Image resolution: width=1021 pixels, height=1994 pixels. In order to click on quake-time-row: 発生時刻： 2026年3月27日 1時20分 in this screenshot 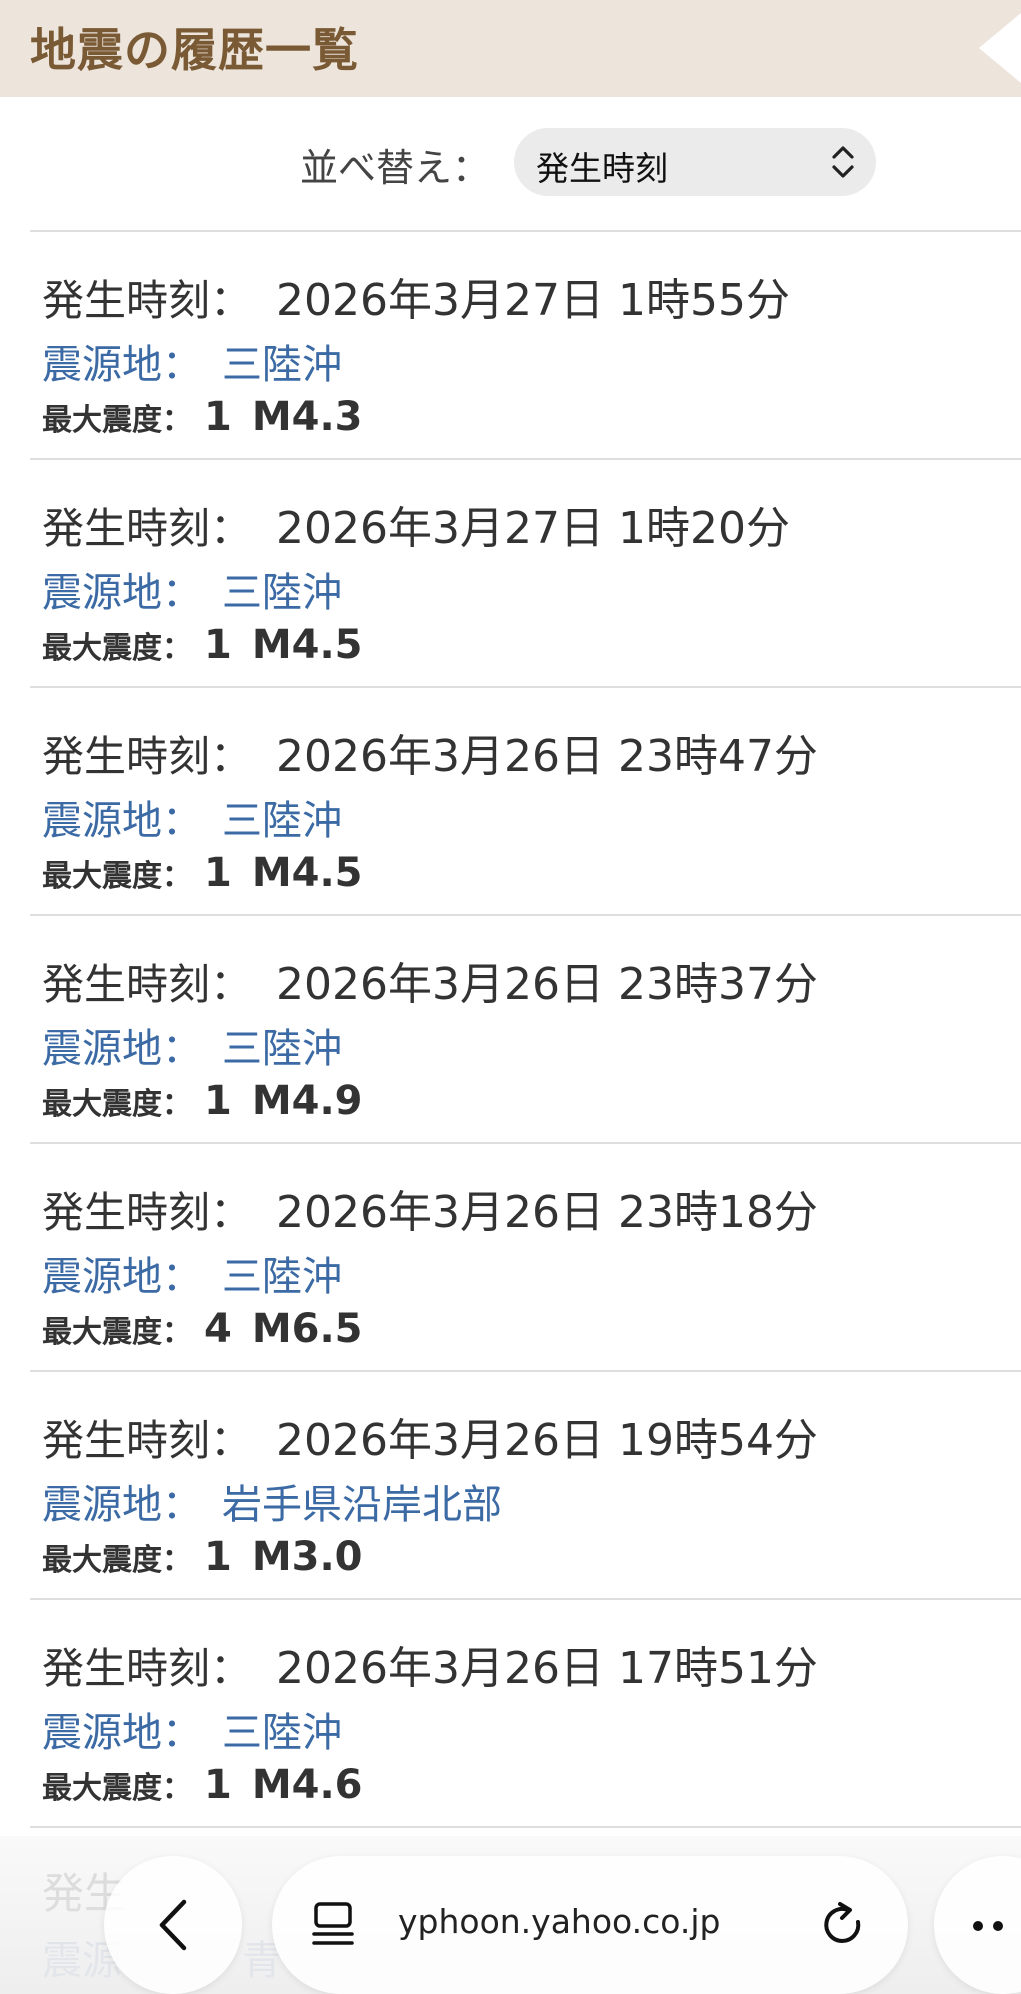, I will do `click(416, 524)`.